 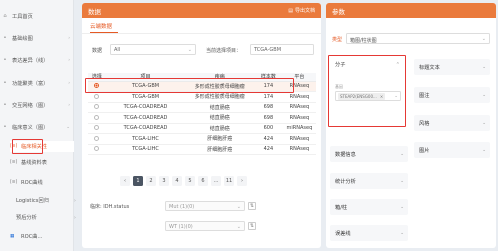 I want to click on cell-samples: 424, so click(x=268, y=149).